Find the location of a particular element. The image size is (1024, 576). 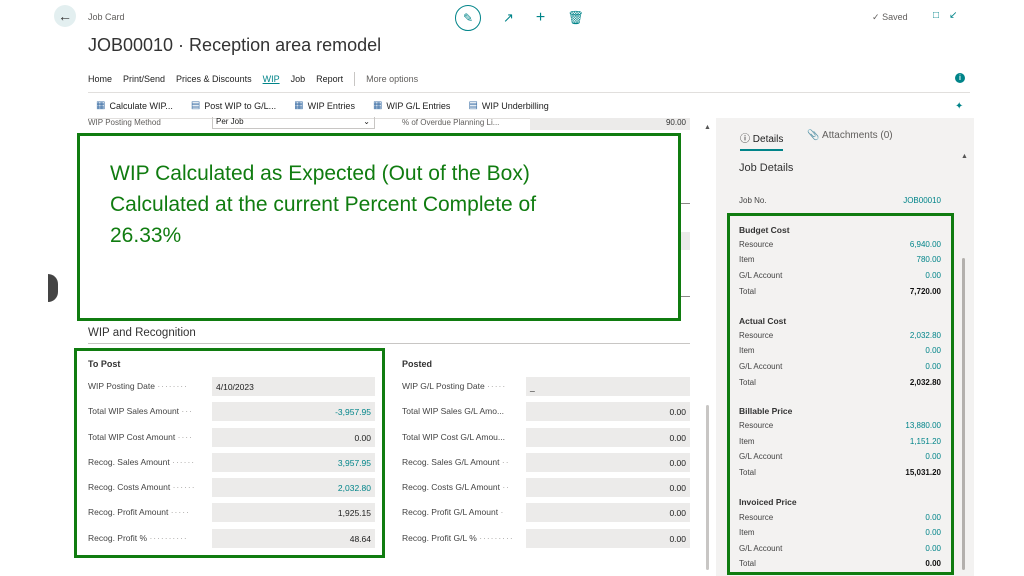

factbox-scrollbar is located at coordinates (963, 414).